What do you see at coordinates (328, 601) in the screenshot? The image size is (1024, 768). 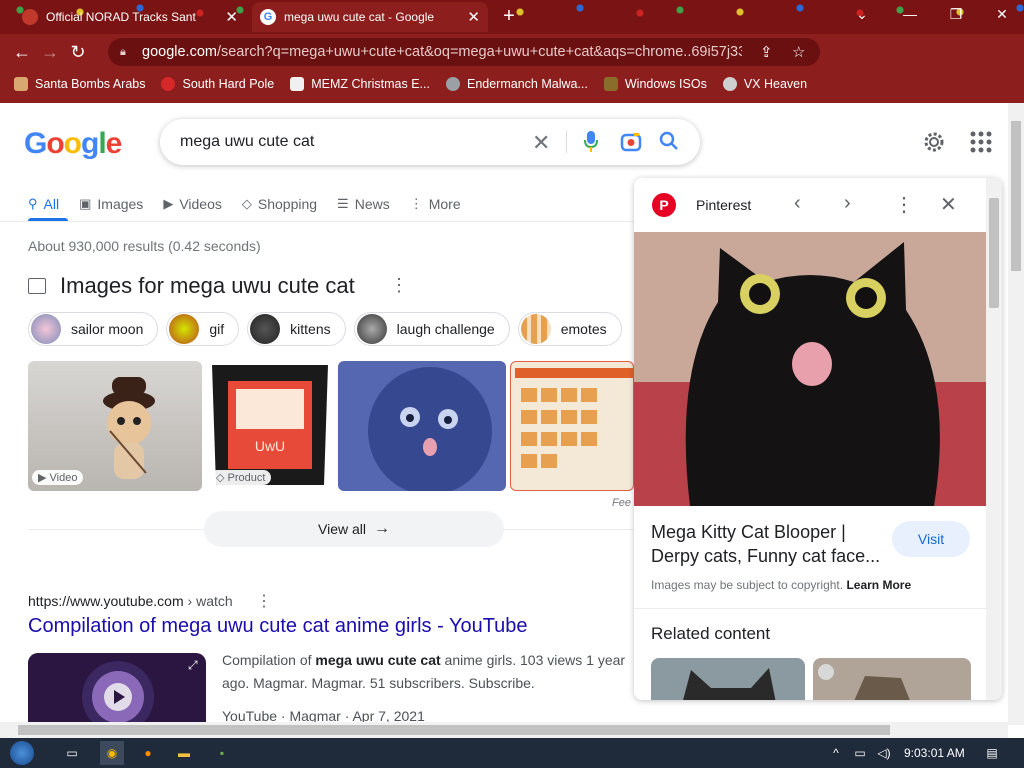 I see `result-cite: https://www.youtube.com › watch` at bounding box center [328, 601].